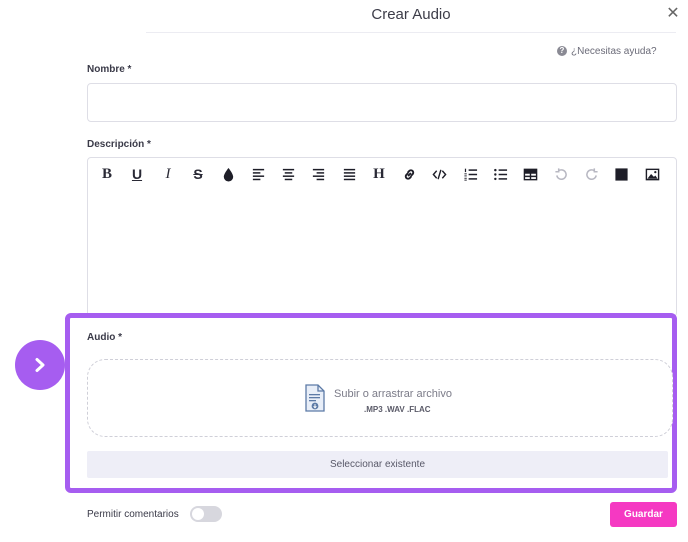 This screenshot has height=542, width=688. What do you see at coordinates (621, 174) in the screenshot?
I see `color-swatch-icon` at bounding box center [621, 174].